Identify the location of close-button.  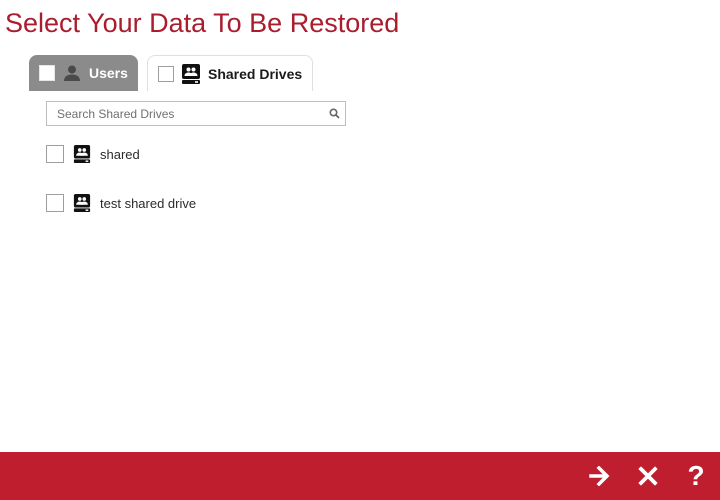
(648, 476).